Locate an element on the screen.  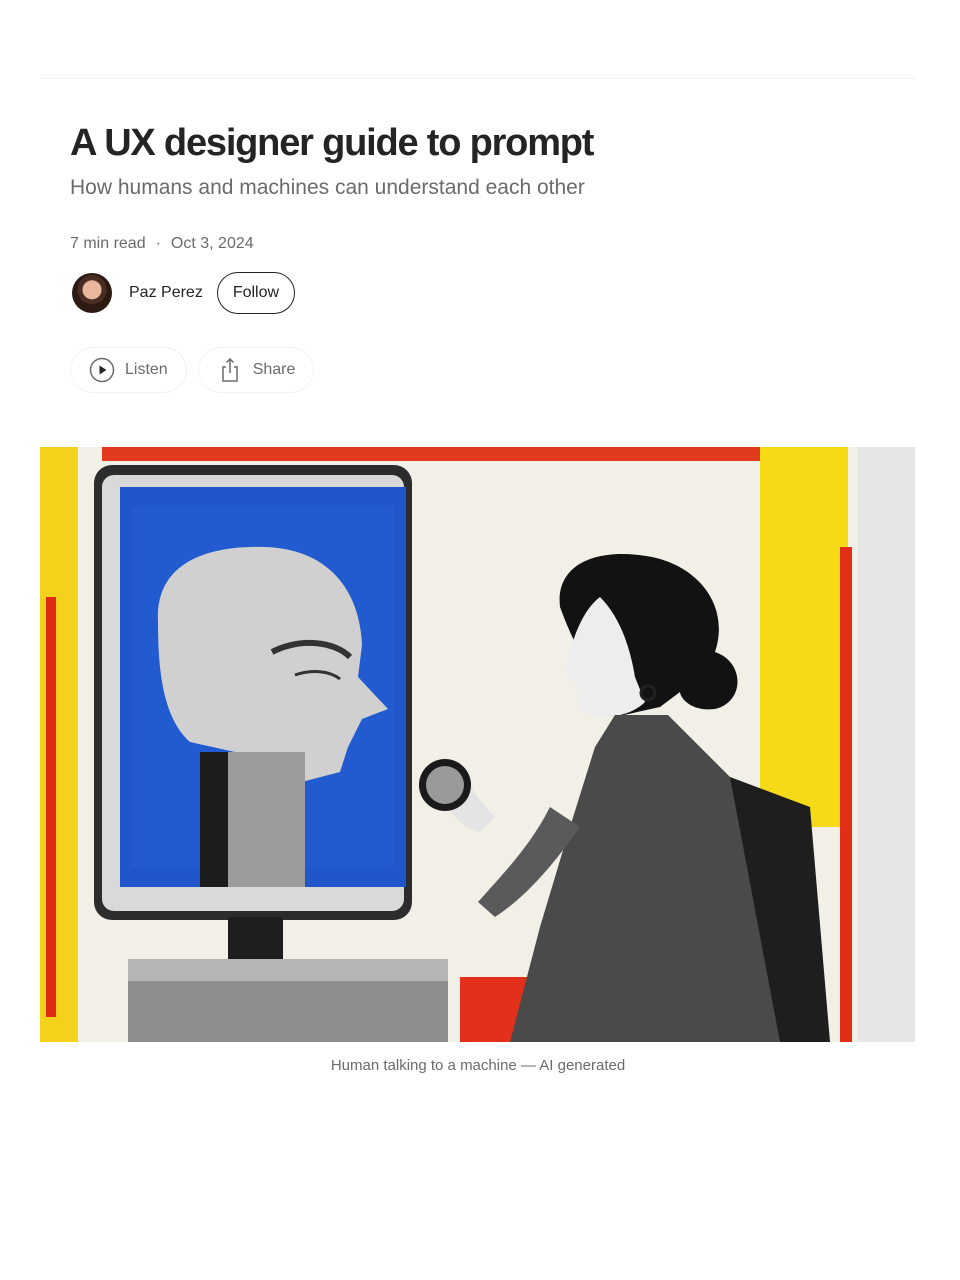
author-name: Paz Perez is located at coordinates (166, 293).